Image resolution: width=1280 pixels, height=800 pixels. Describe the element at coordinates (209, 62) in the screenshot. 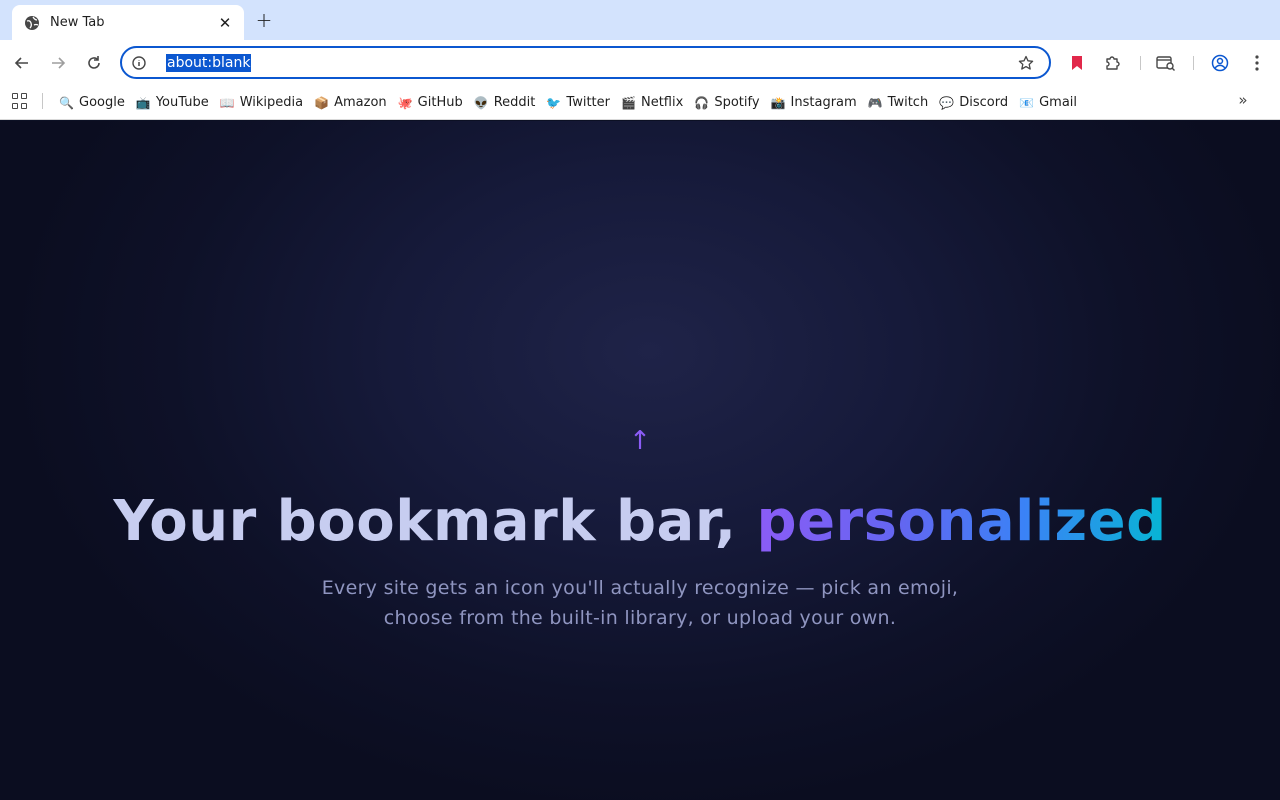

I see `url-text: about:blank` at that location.